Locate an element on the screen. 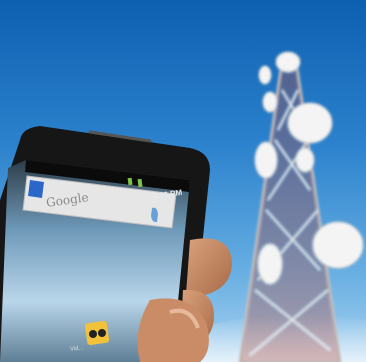  finger is located at coordinates (209, 267).